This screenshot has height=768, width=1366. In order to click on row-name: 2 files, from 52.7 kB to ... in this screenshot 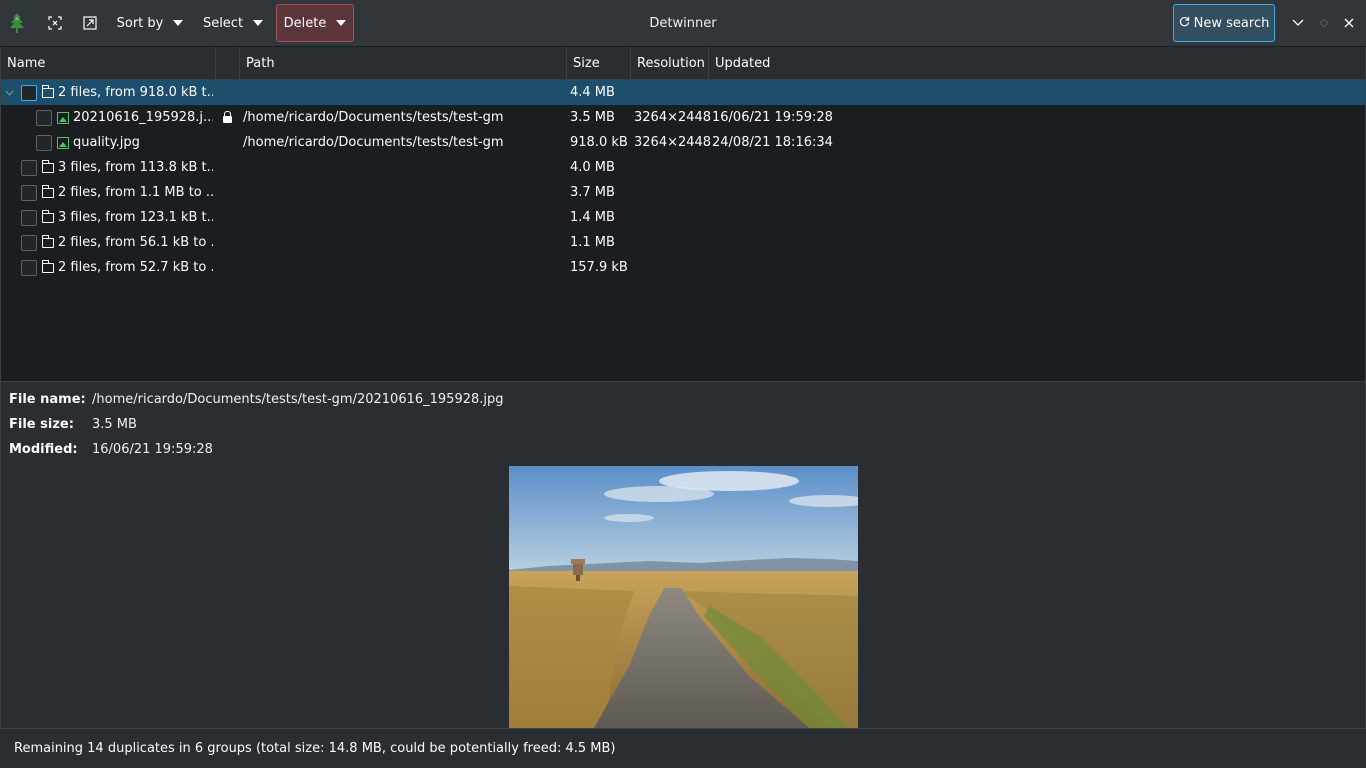, I will do `click(135, 267)`.